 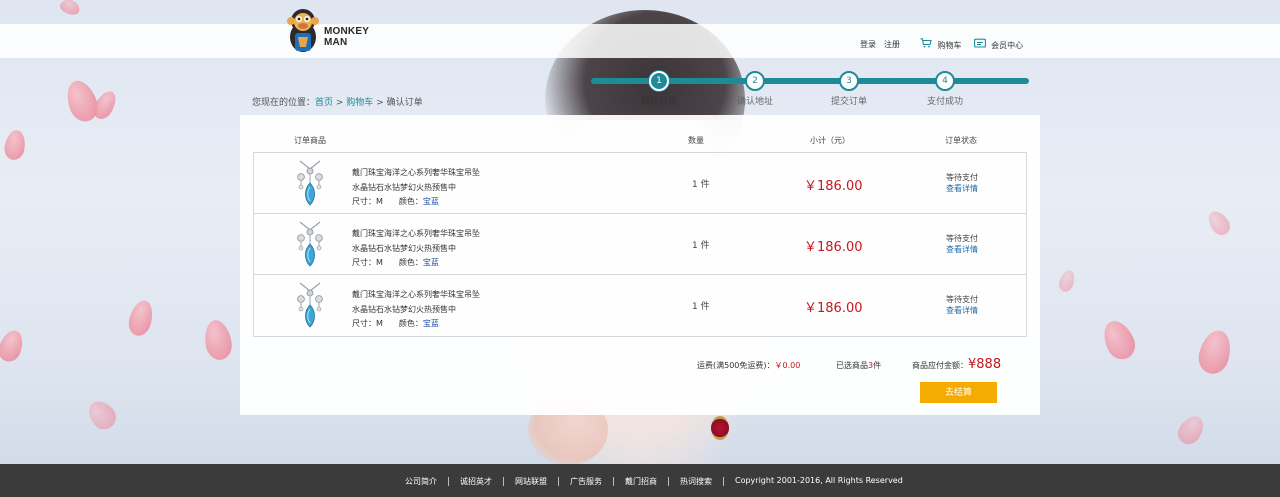 What do you see at coordinates (324, 103) in the screenshot?
I see `breadcrumb-home-link: 首页` at bounding box center [324, 103].